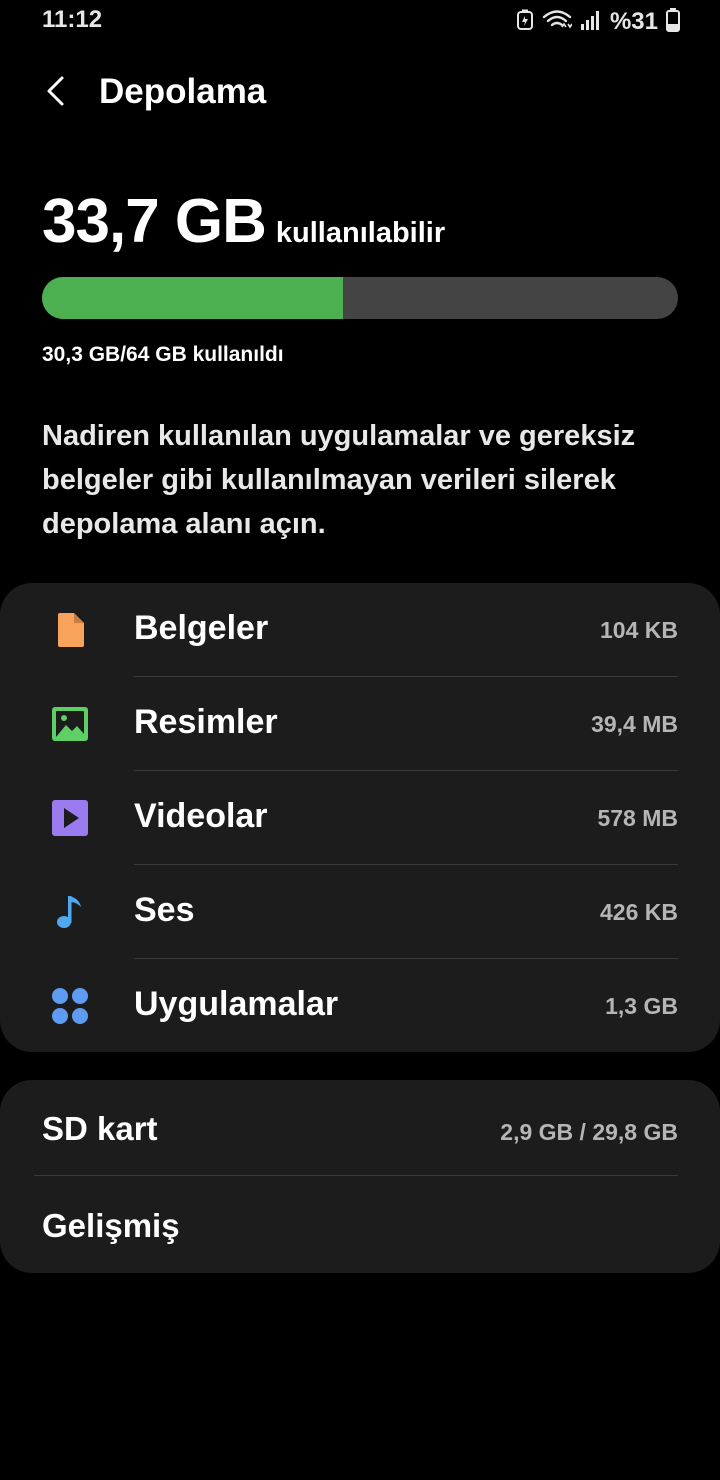 The image size is (720, 1480). I want to click on status-icons: %31, so click(598, 22).